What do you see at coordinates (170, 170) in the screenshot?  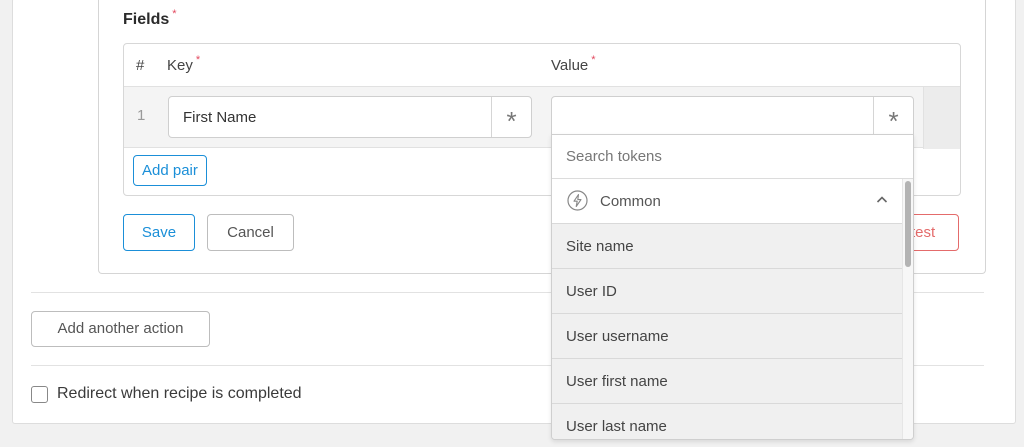 I see `add-pair-button: Add pair` at bounding box center [170, 170].